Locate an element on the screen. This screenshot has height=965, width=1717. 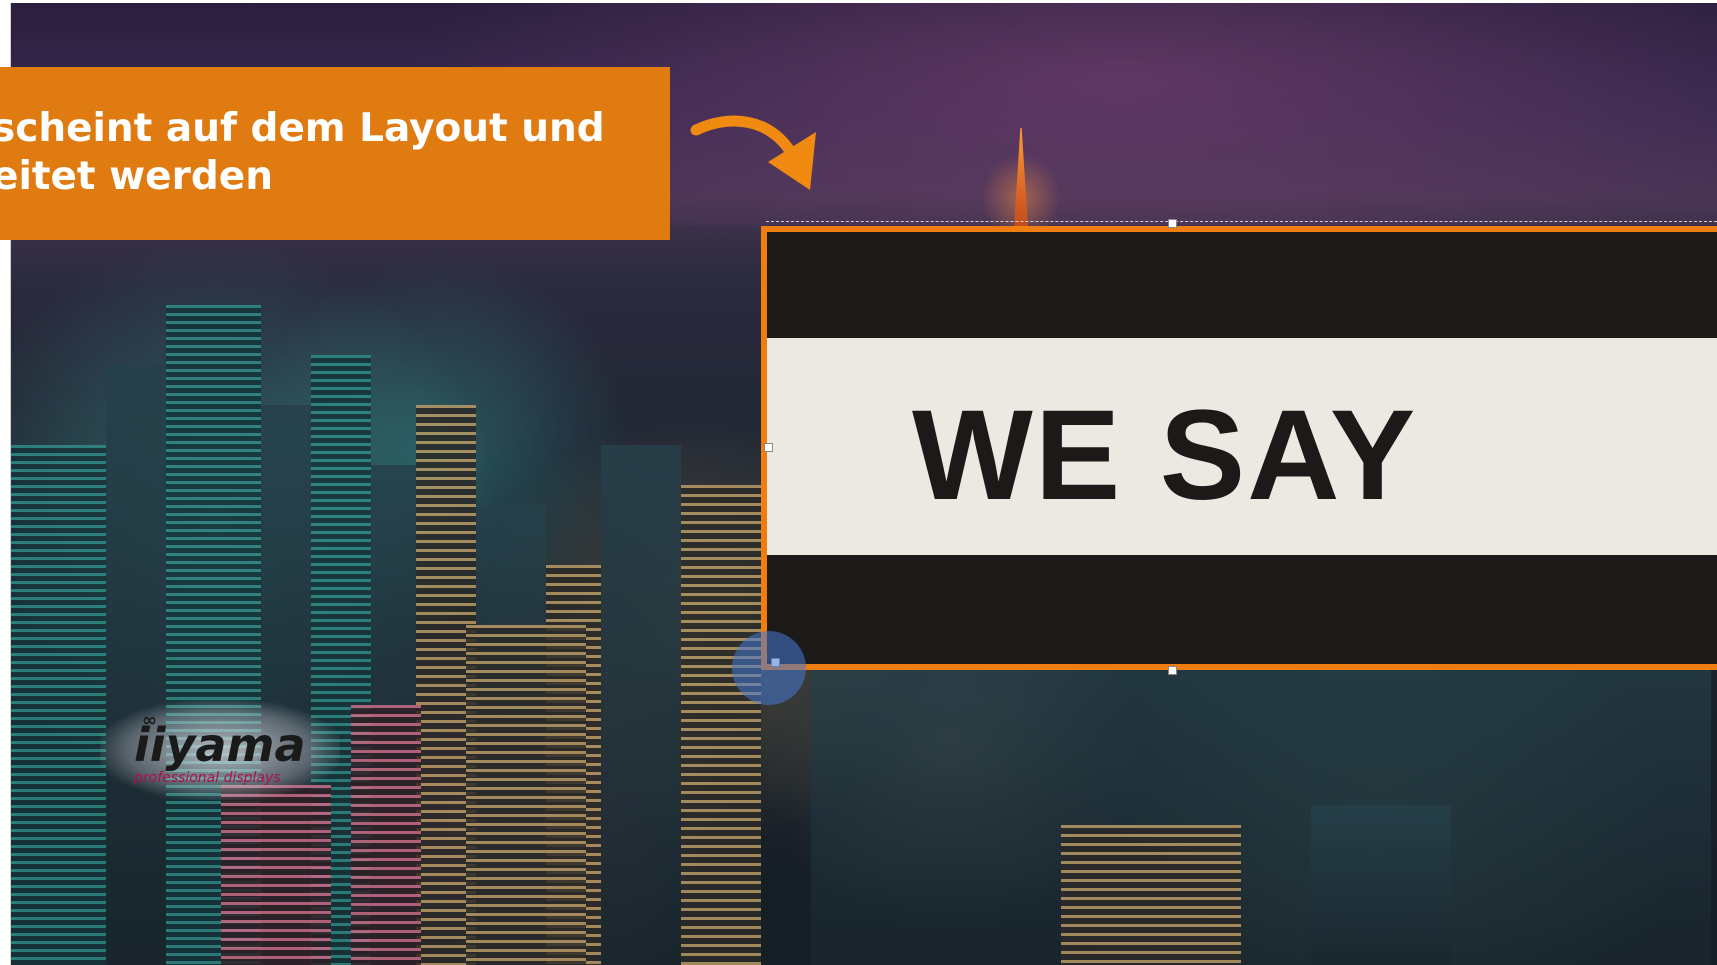
resize-handle-left is located at coordinates (768, 447).